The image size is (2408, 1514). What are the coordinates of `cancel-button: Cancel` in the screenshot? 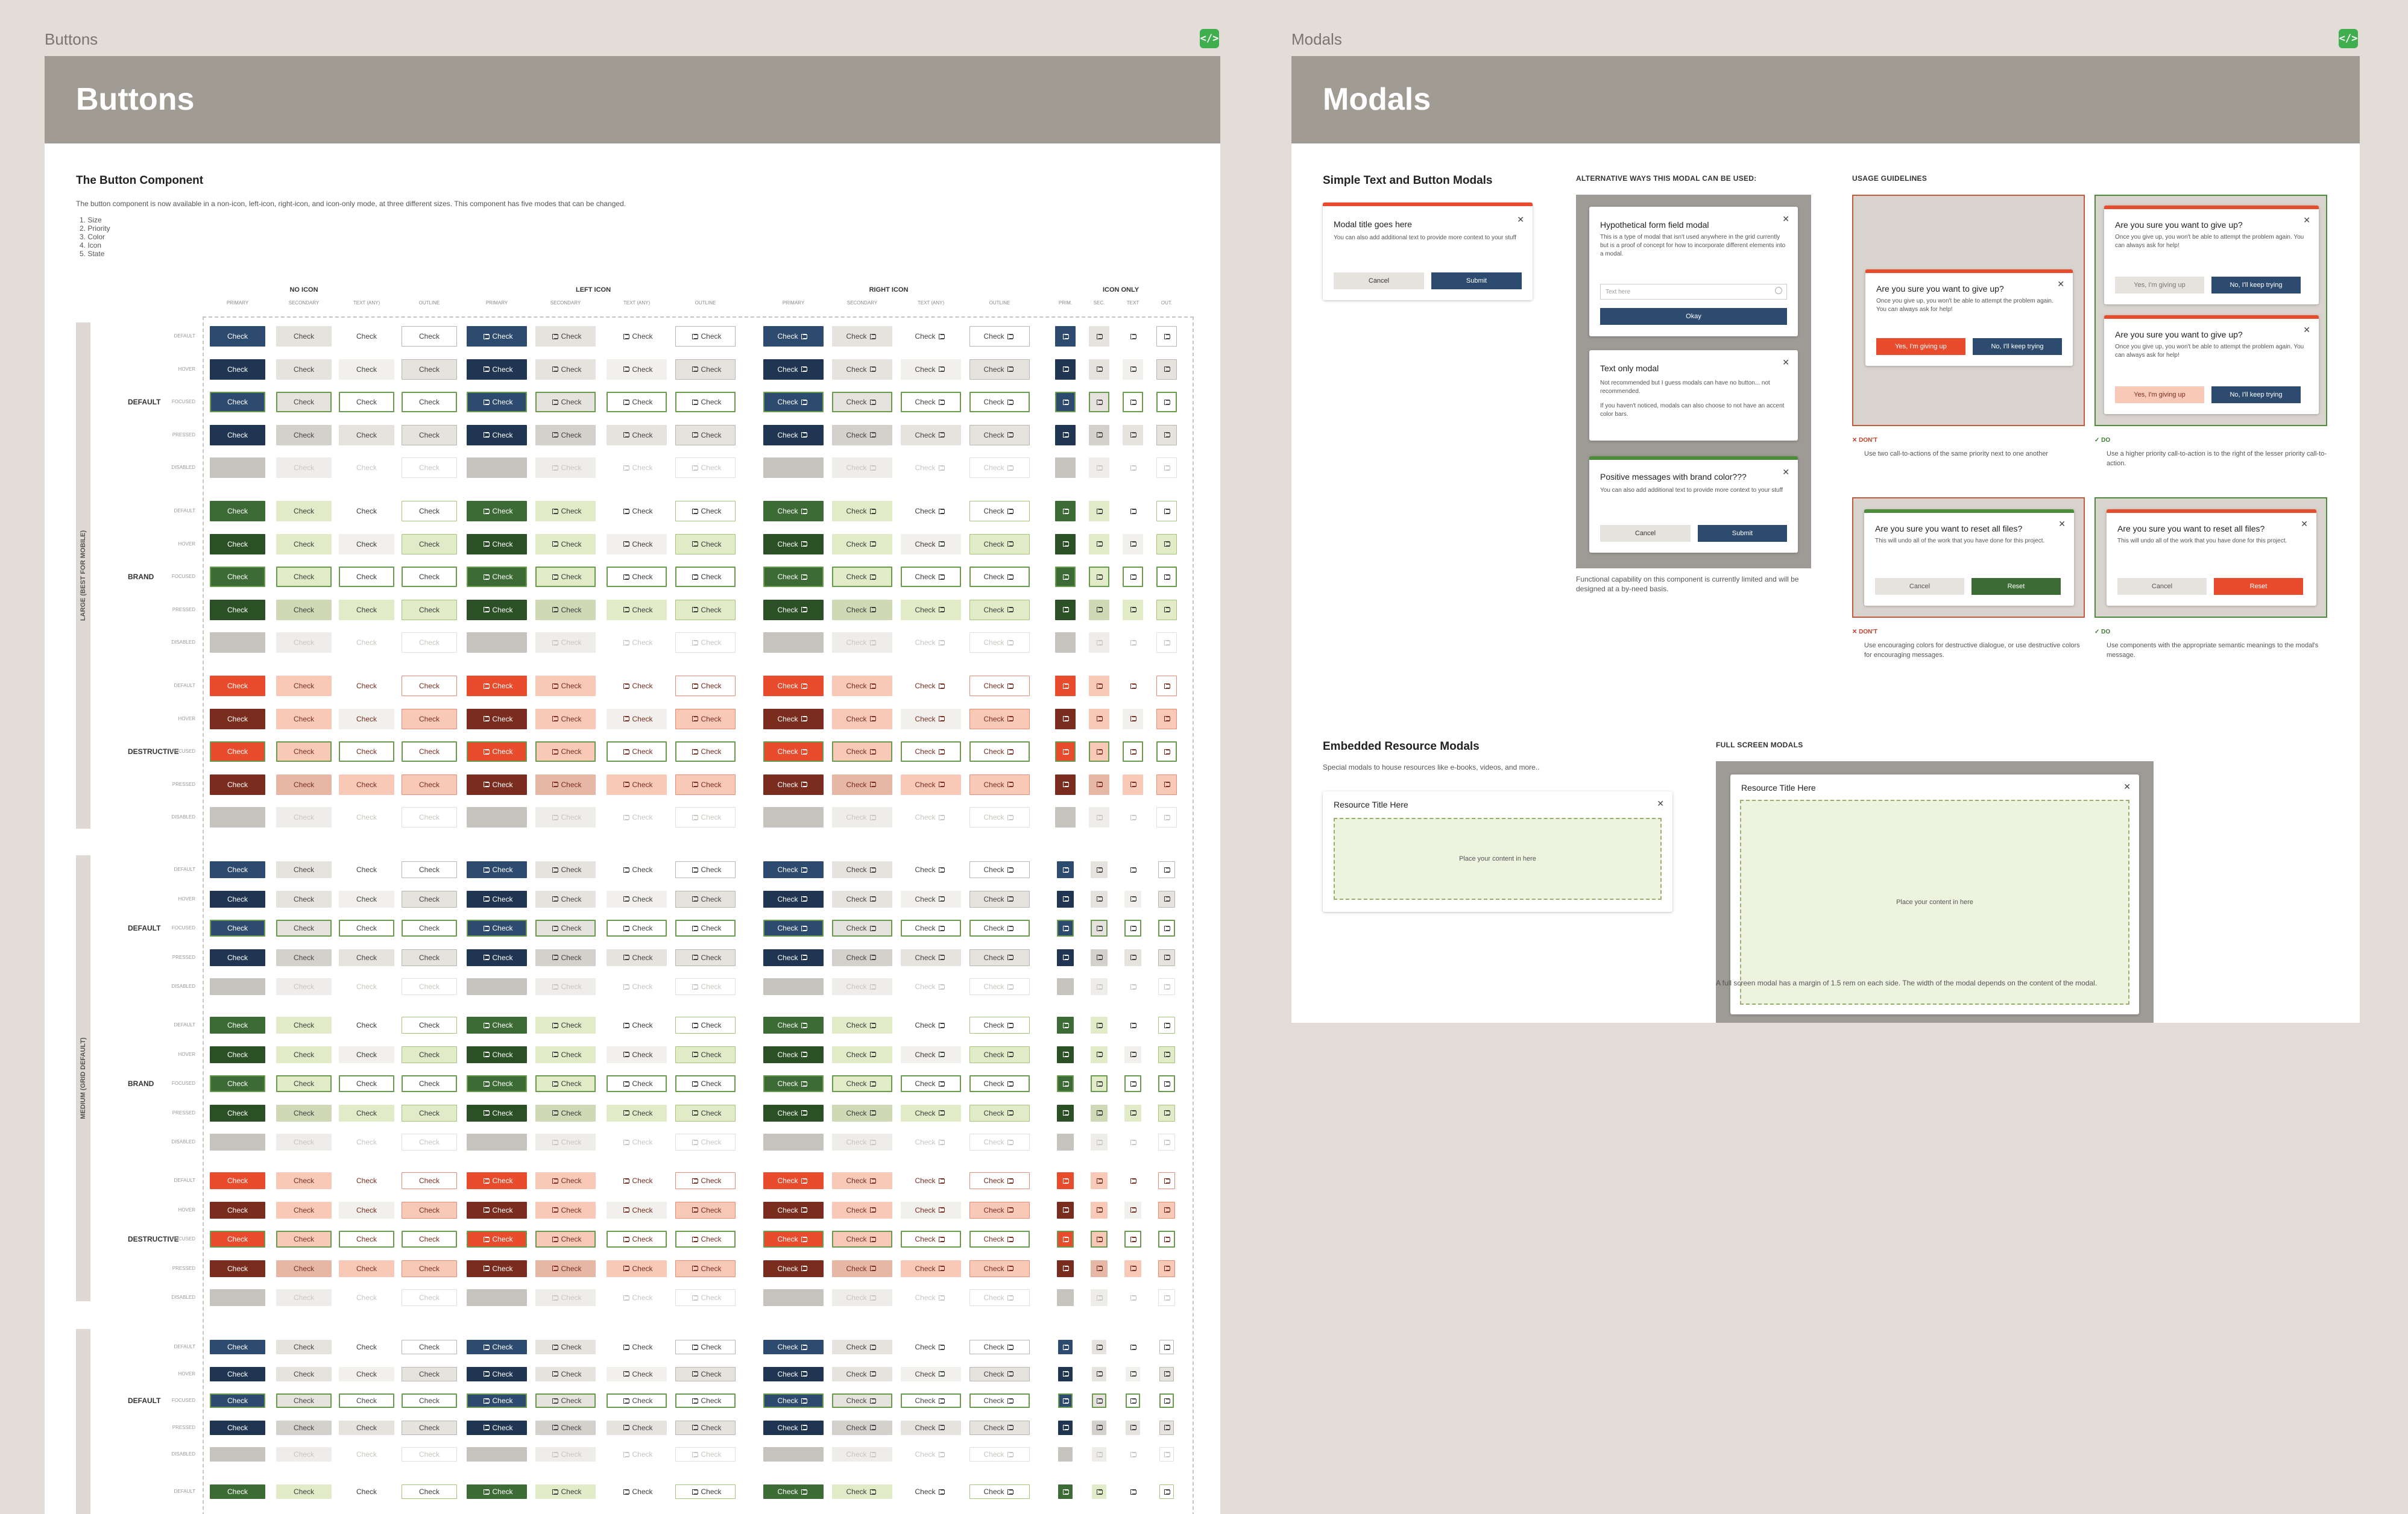 It's located at (1919, 586).